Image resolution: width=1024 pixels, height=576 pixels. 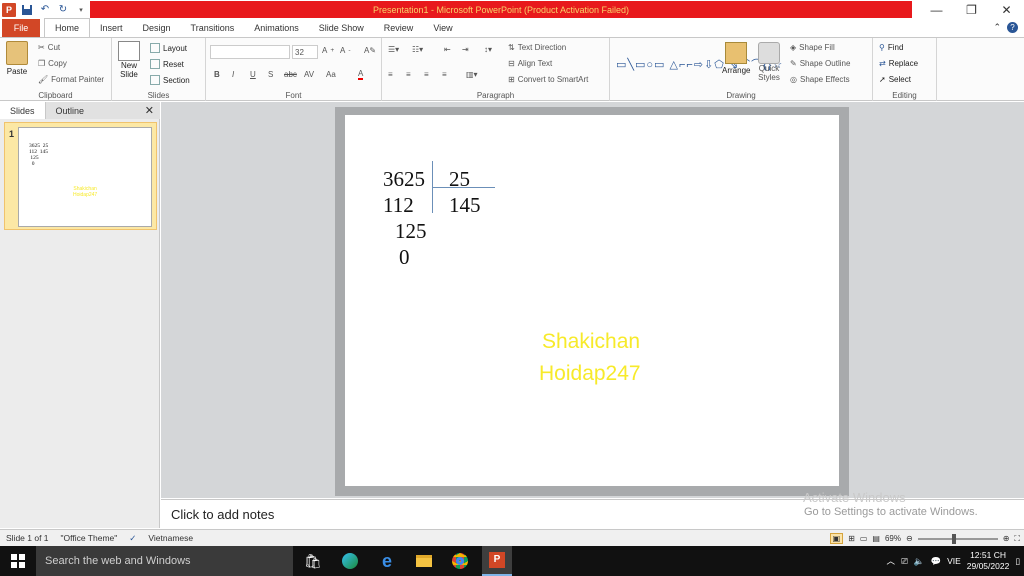 What do you see at coordinates (328, 50) in the screenshot?
I see `grow-font-icon: A +` at bounding box center [328, 50].